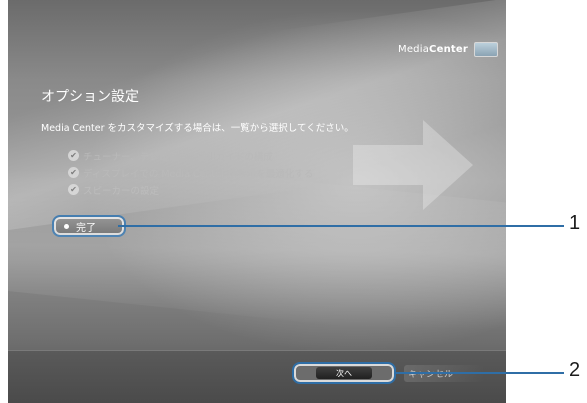 The image size is (587, 403). I want to click on option-label: ディスプレイでの Media Center の表示を最適化する, so click(198, 174).